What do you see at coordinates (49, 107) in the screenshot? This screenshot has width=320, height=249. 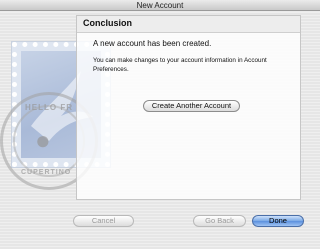 I see `postmark-top-text: HELLO FR` at bounding box center [49, 107].